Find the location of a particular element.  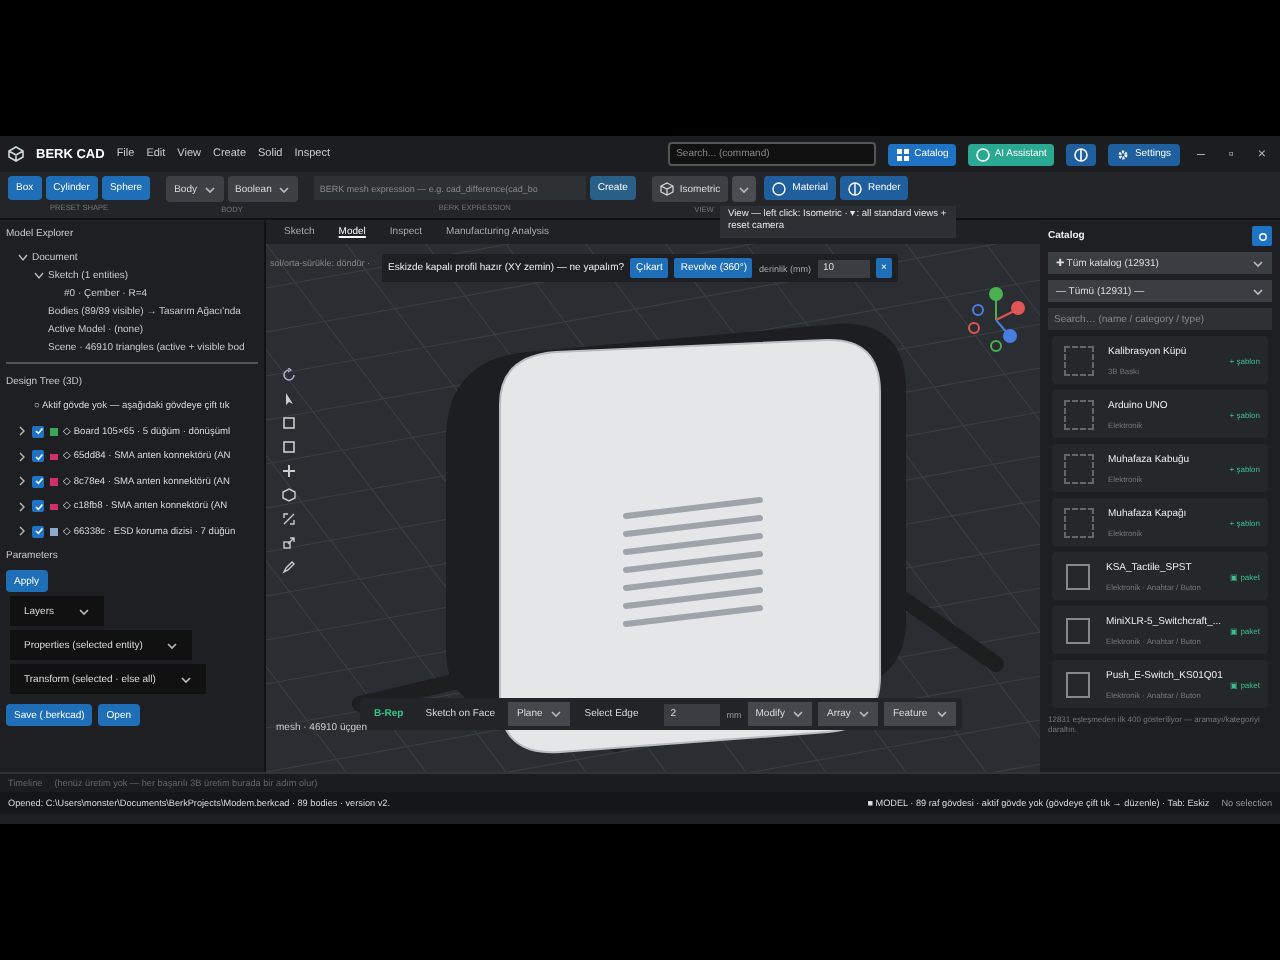

expand-icon is located at coordinates (289, 519).